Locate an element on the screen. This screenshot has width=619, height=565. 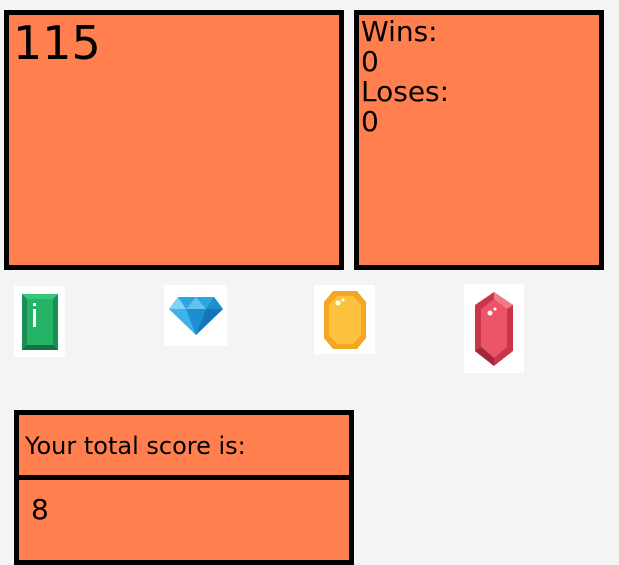
stats-text: Wins: 0 Loses: 0 is located at coordinates (405, 77).